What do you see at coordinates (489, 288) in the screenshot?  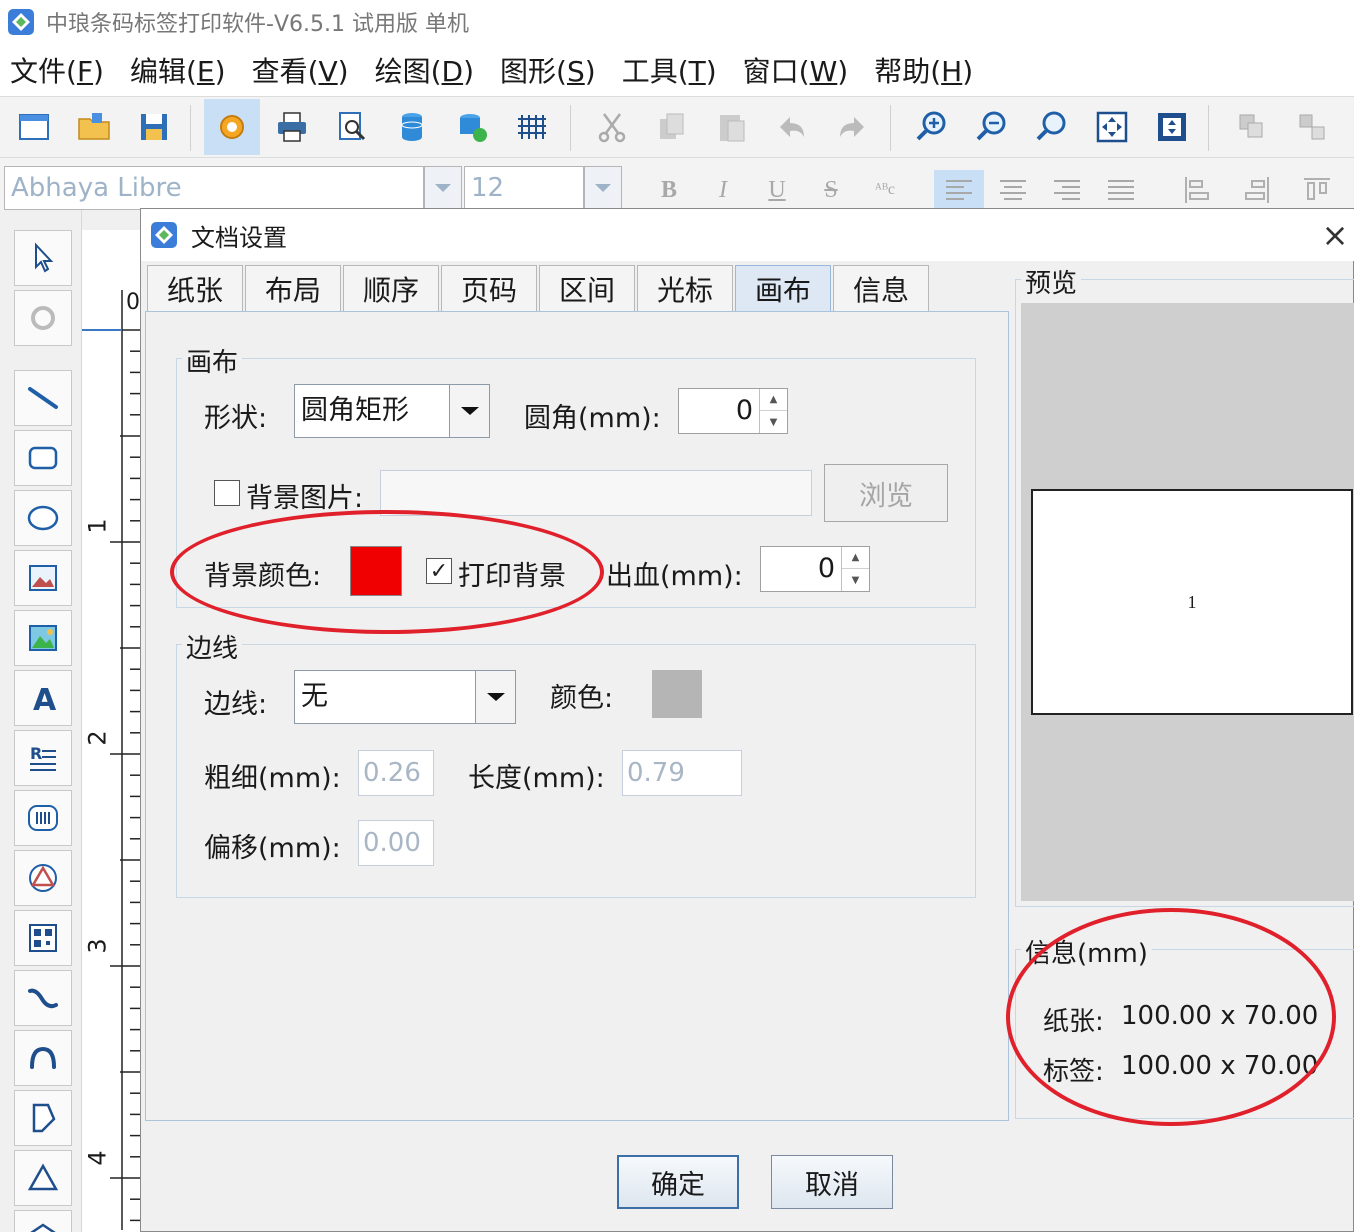 I see `tab-page-number: 页码` at bounding box center [489, 288].